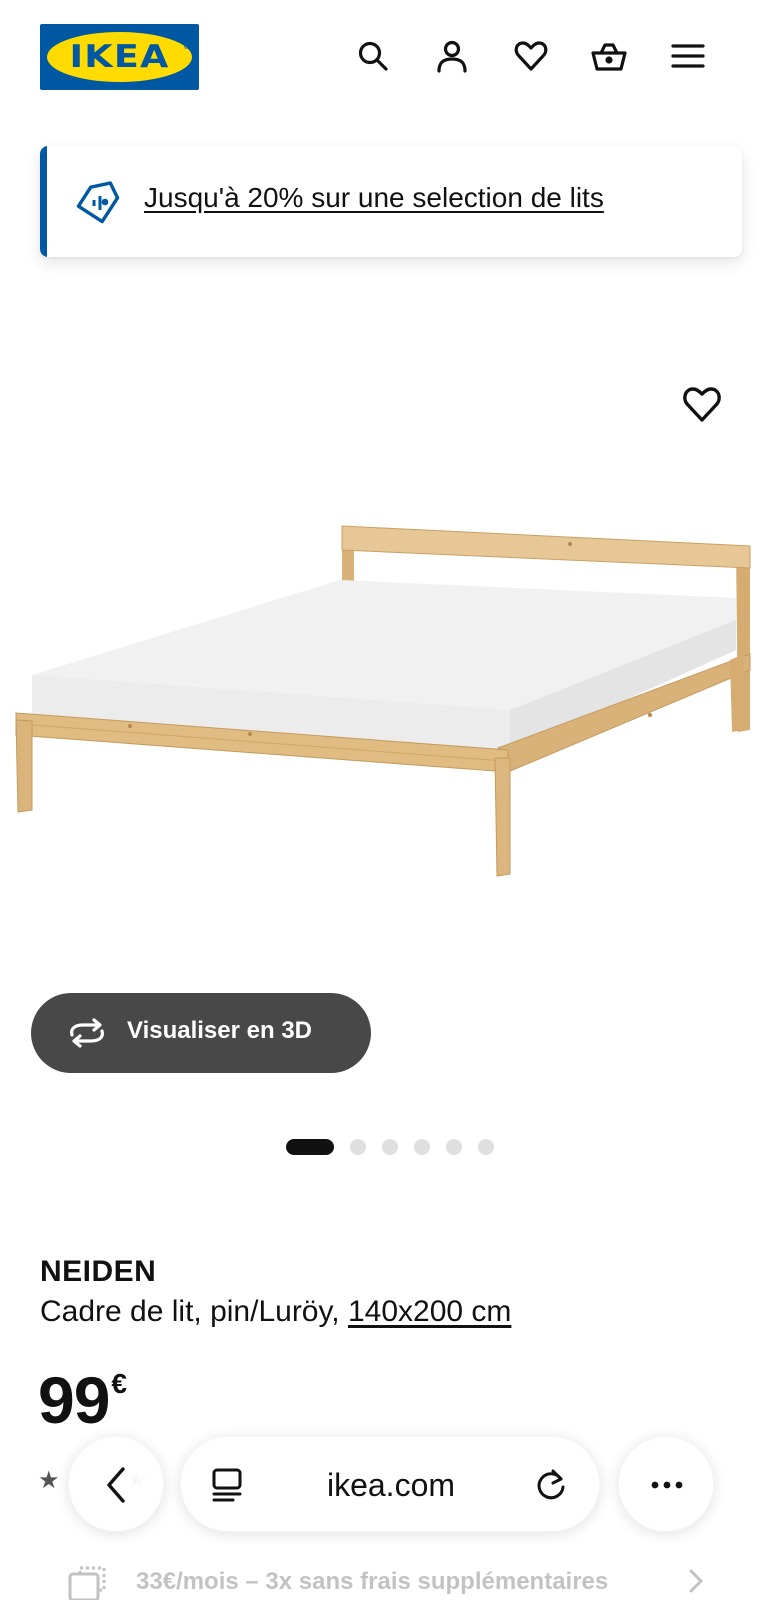  I want to click on site-header: IKEA ®, so click(391, 60).